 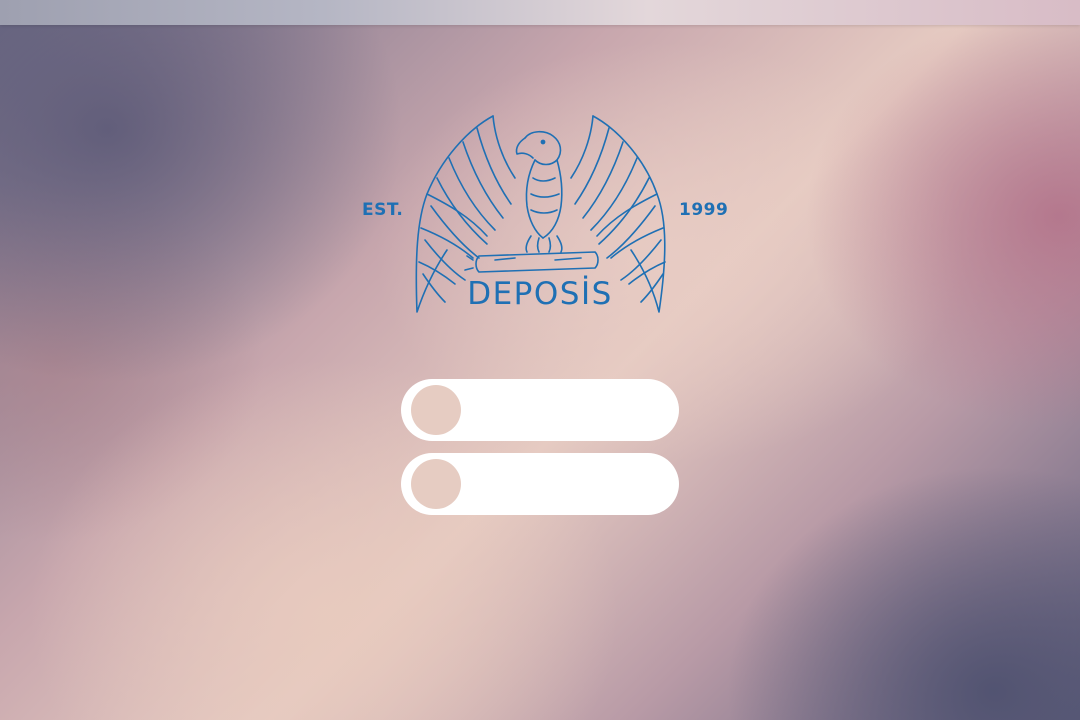 I want to click on username-field, so click(x=540, y=410).